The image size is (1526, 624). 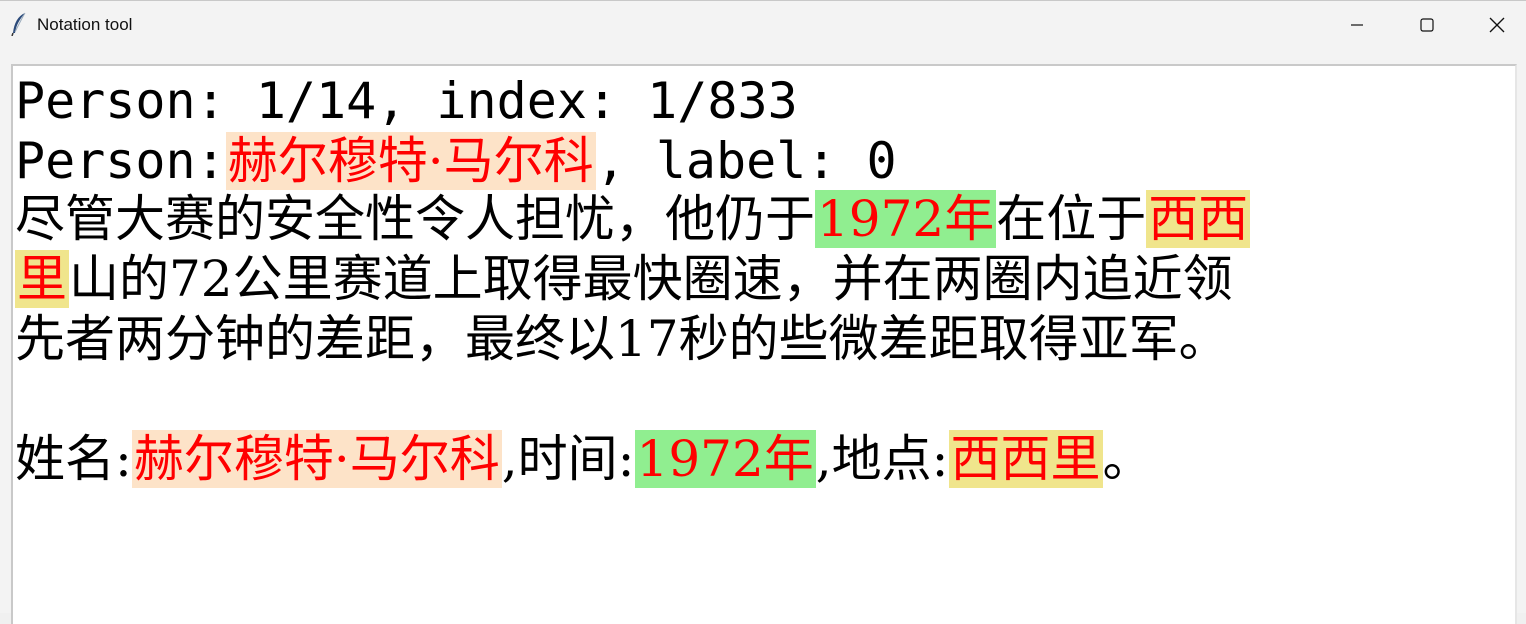 What do you see at coordinates (1071, 219) in the screenshot?
I see `sentence-part-2: 在位于` at bounding box center [1071, 219].